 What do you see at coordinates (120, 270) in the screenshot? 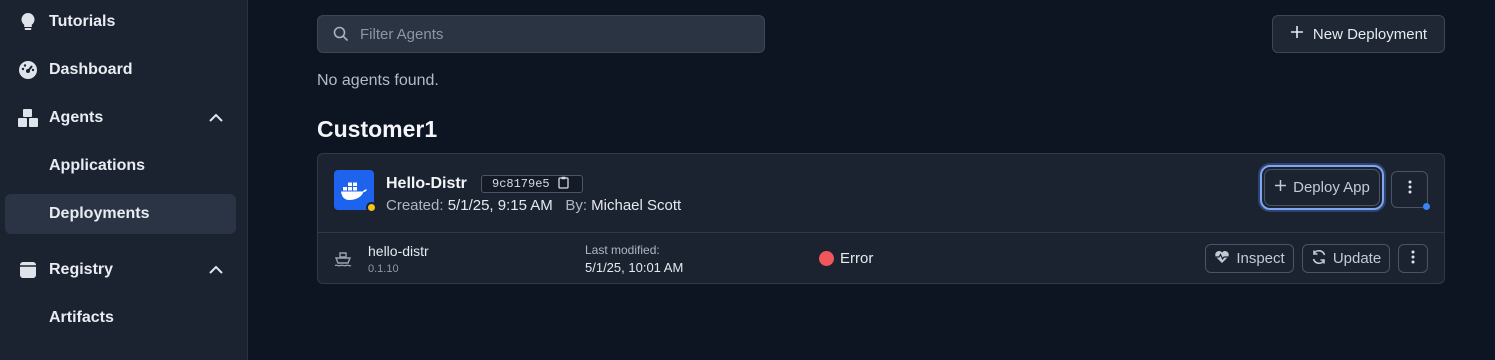
I see `sidebar-item-registry: Registry` at bounding box center [120, 270].